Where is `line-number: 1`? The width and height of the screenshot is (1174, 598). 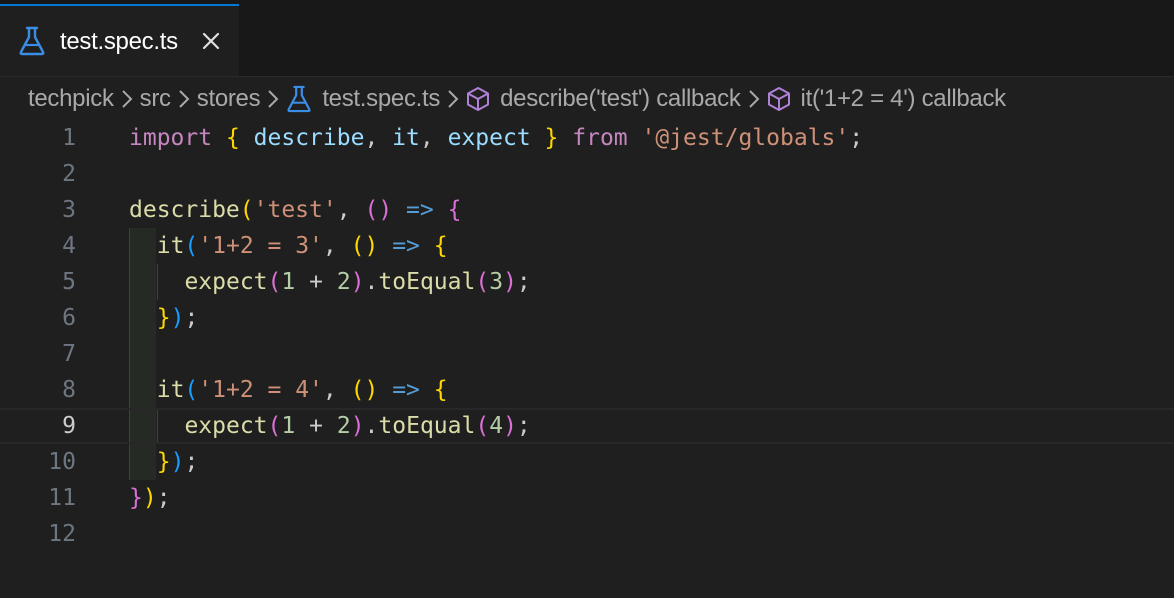 line-number: 1 is located at coordinates (69, 138).